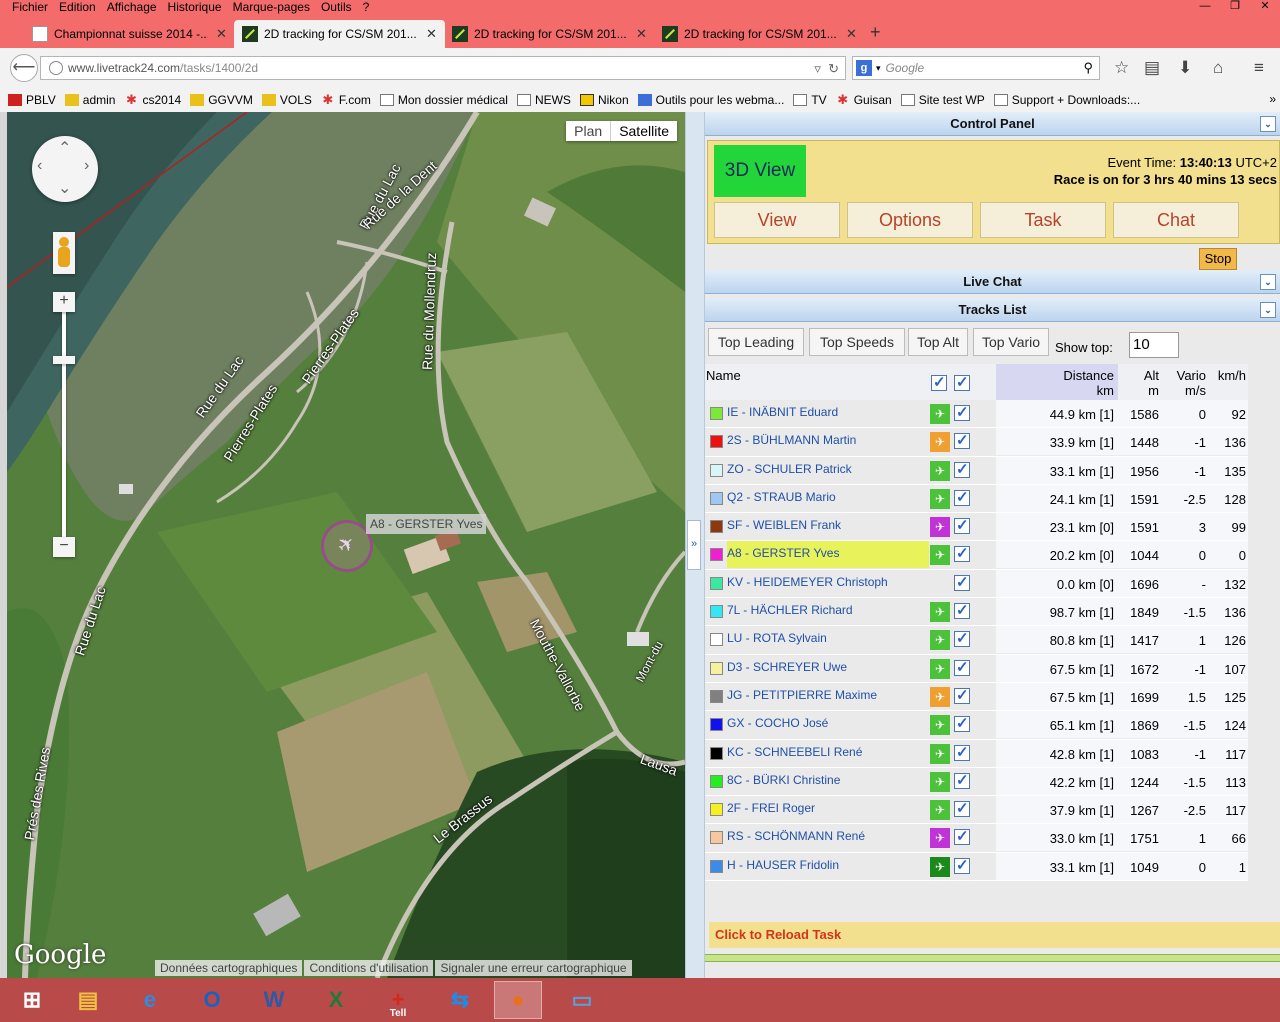 The height and width of the screenshot is (1022, 1280). Describe the element at coordinates (864, 68) in the screenshot. I see `google-engine-icon: g` at that location.